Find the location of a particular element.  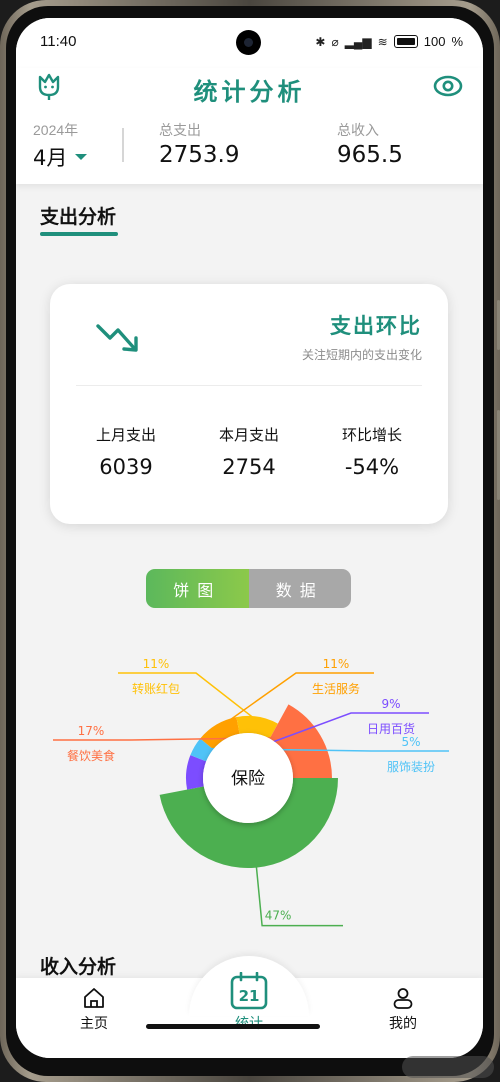

mute-icon: ⌀ is located at coordinates (335, 41).